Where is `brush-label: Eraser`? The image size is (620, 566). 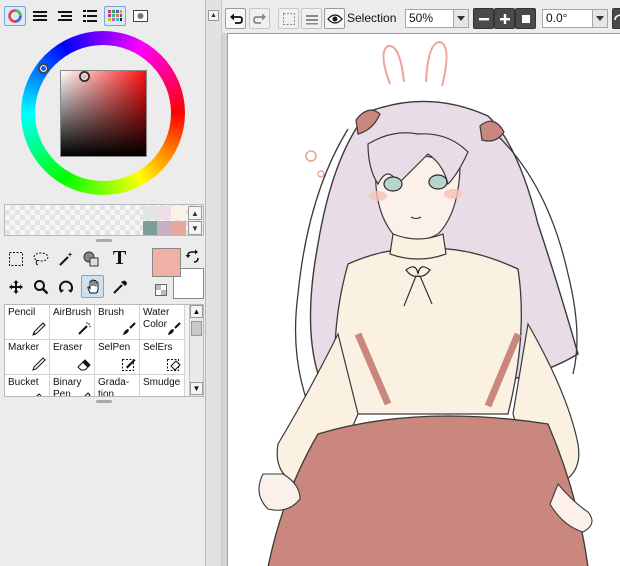 brush-label: Eraser is located at coordinates (68, 347).